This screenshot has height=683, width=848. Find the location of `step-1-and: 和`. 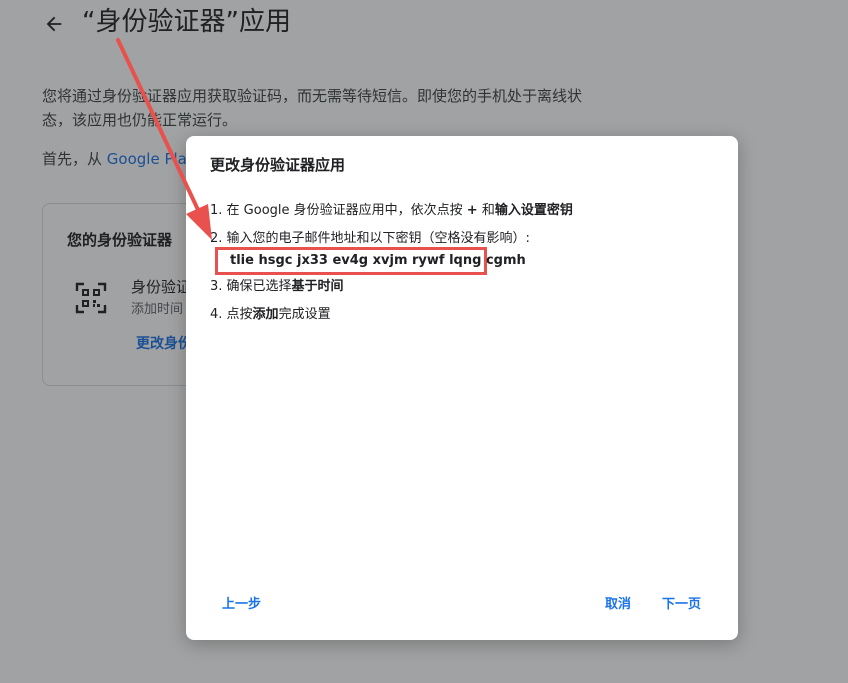

step-1-and: 和 is located at coordinates (486, 210).